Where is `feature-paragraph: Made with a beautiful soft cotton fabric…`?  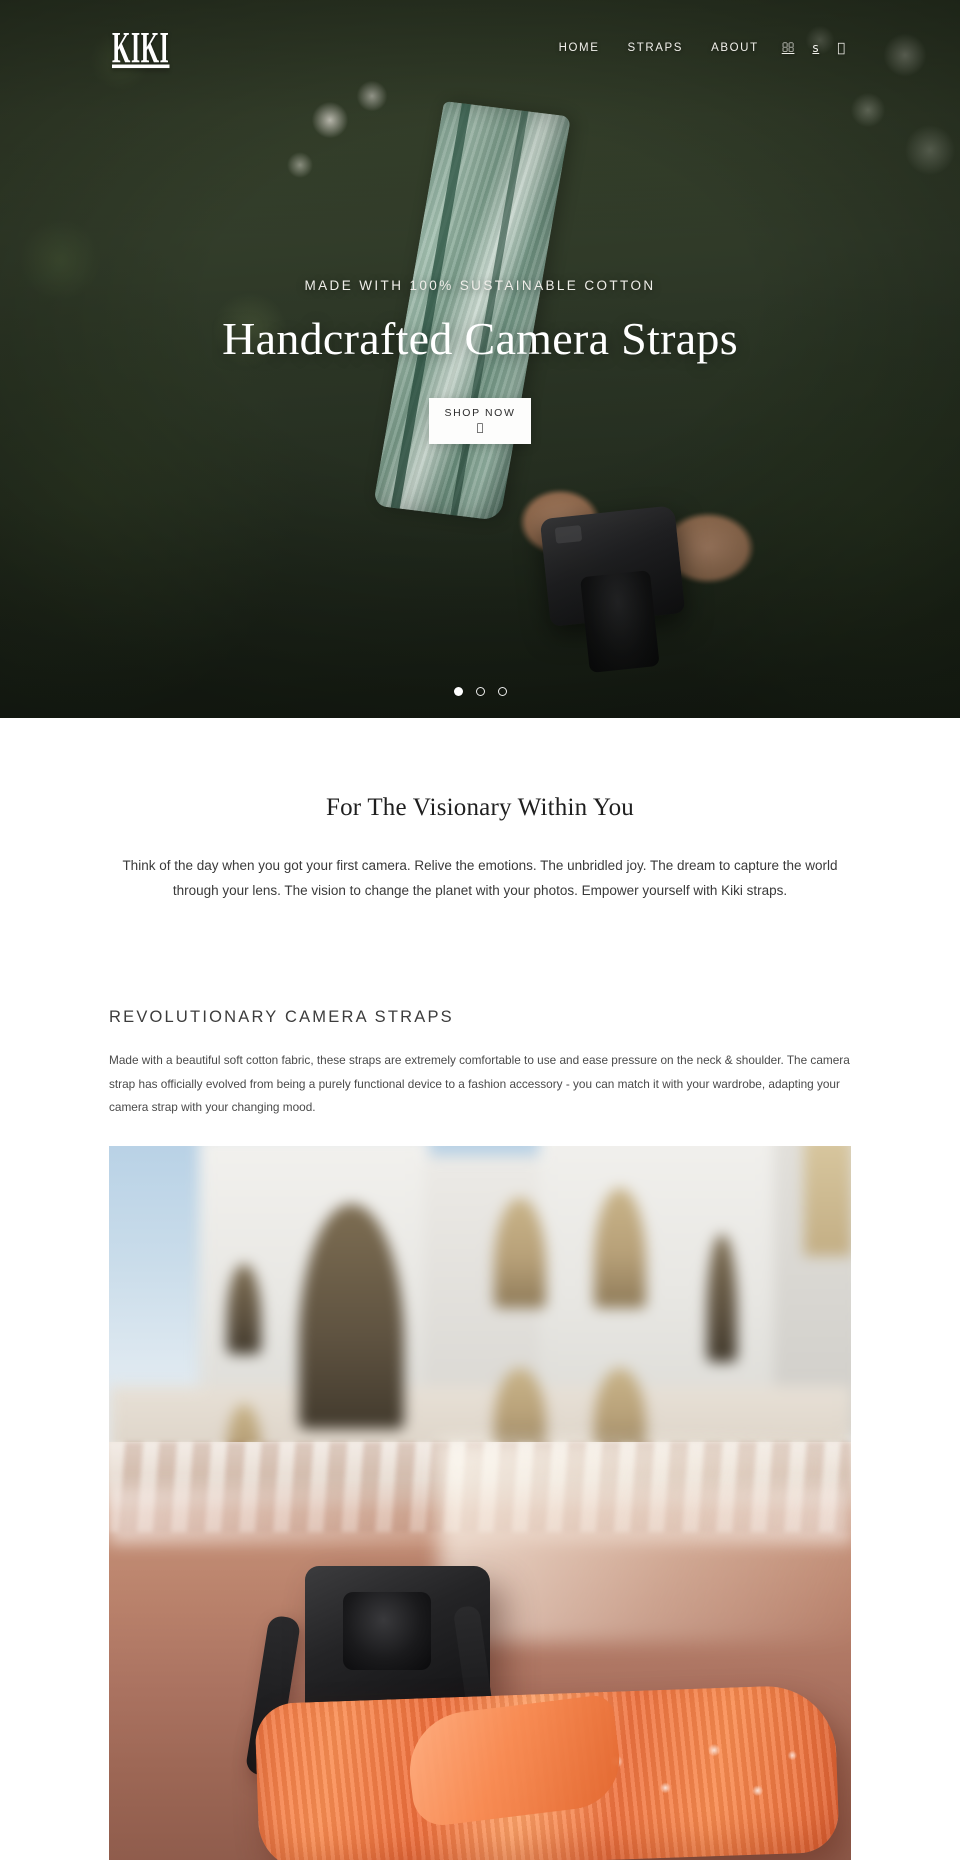
feature-paragraph: Made with a beautiful soft cotton fabric… is located at coordinates (479, 1083).